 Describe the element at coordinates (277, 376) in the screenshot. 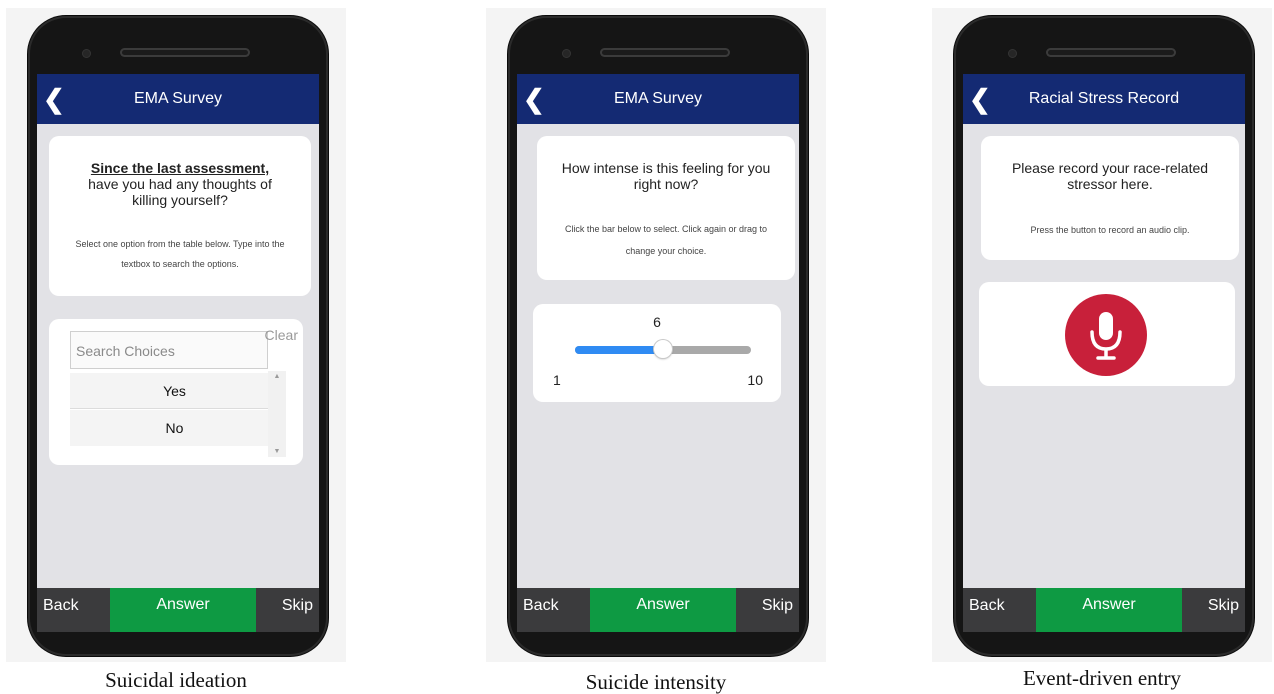

I see `scroll-up-arrow-icon: ▲` at that location.